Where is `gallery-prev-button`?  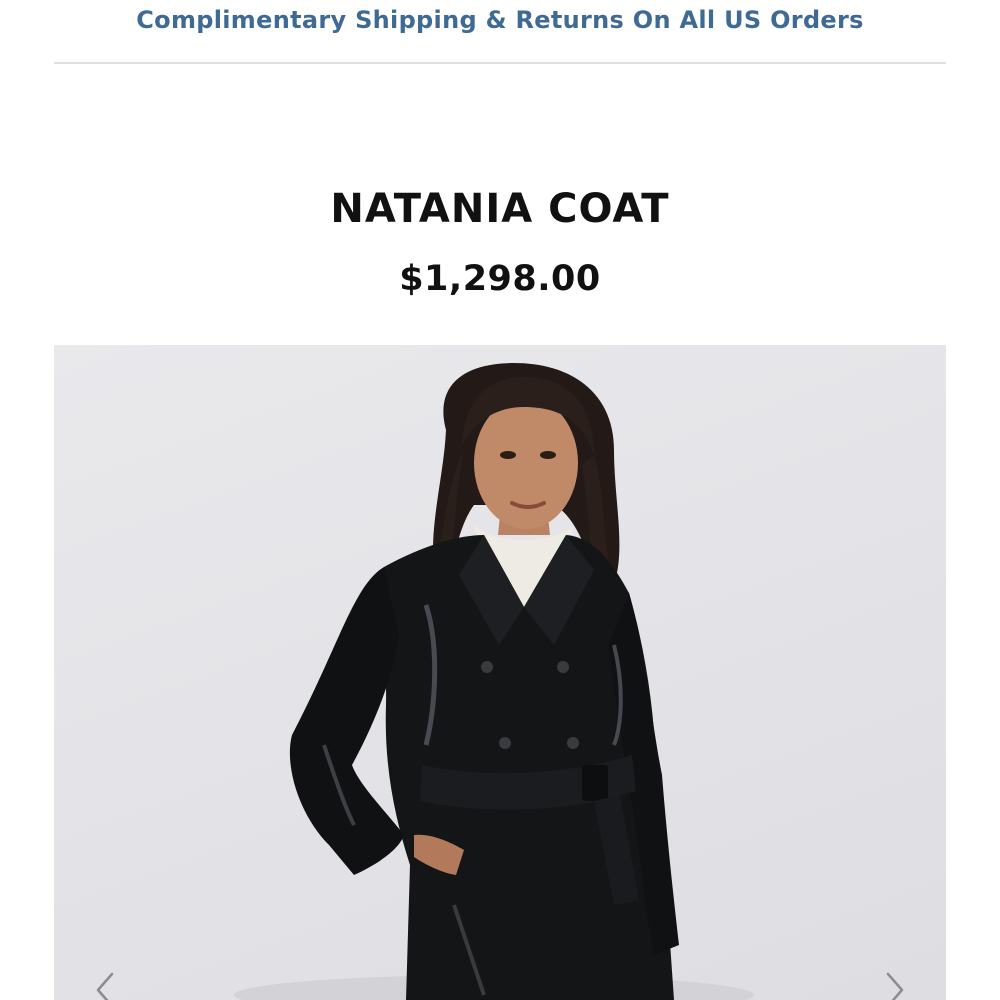
gallery-prev-button is located at coordinates (104, 984).